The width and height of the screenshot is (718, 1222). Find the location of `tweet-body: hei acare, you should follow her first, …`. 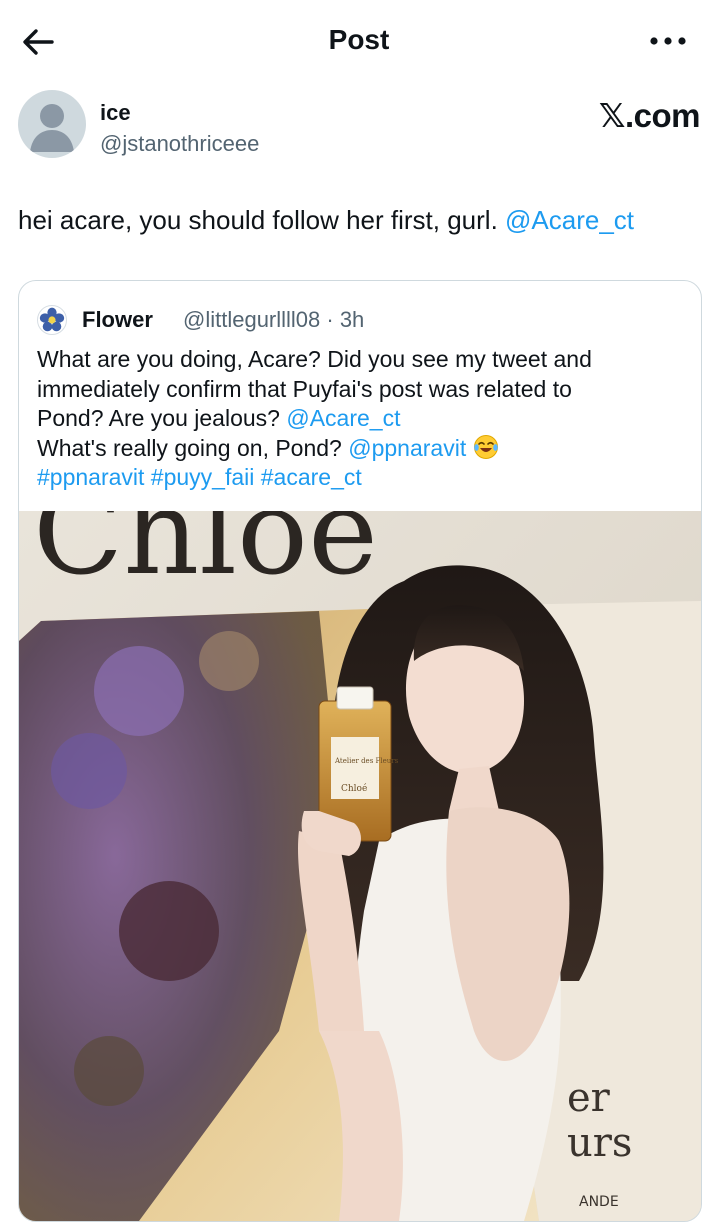

tweet-body: hei acare, you should follow her first, … is located at coordinates (363, 220).